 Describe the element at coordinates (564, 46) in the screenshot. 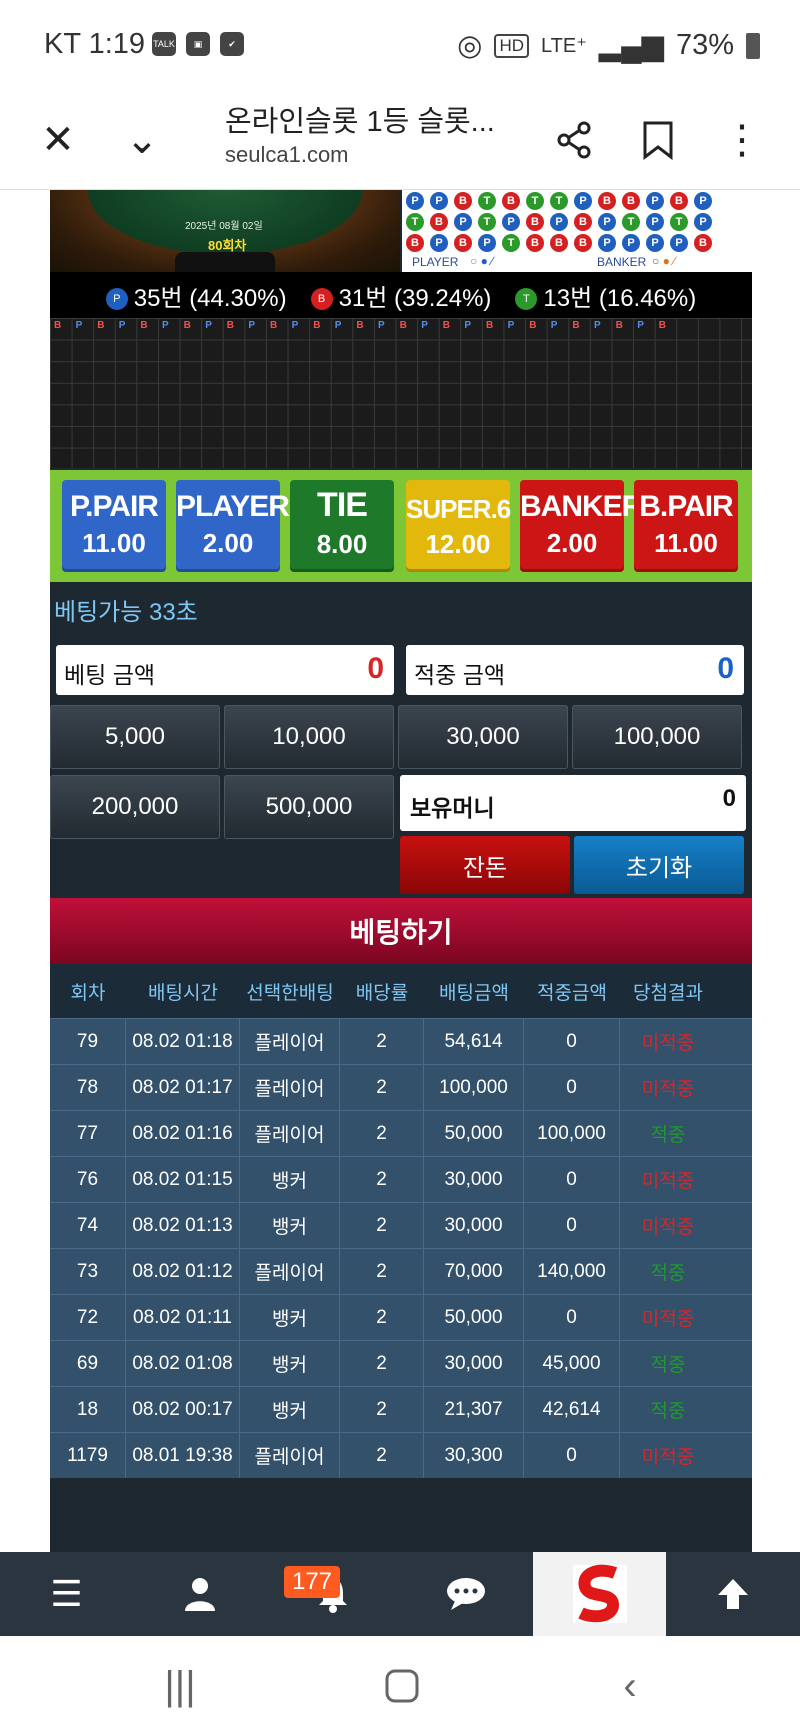

I see `network-label: LTE⁺` at that location.